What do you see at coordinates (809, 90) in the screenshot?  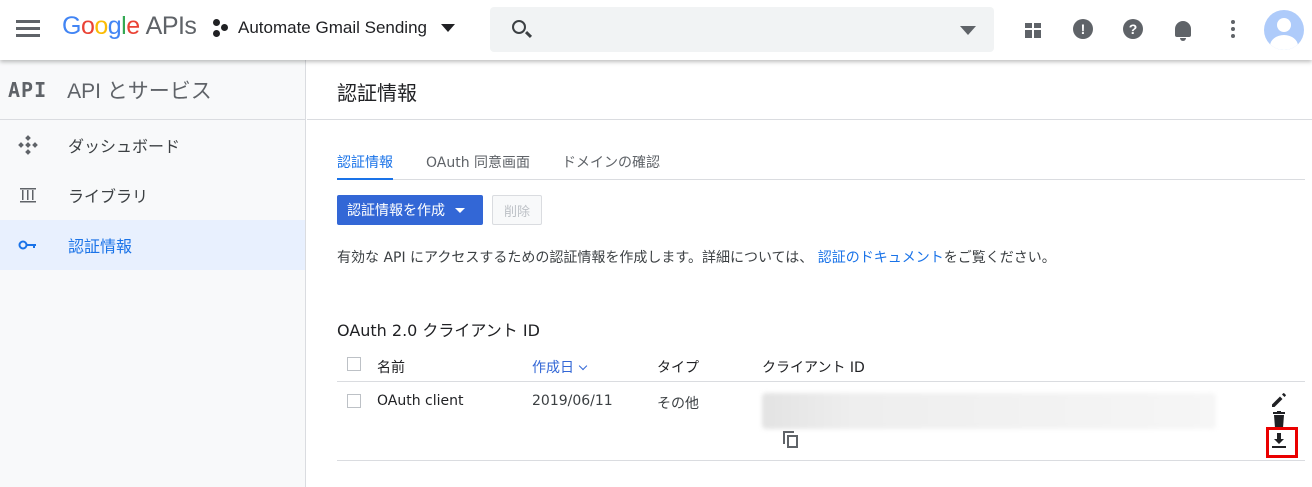 I see `page-header: 認証情報` at bounding box center [809, 90].